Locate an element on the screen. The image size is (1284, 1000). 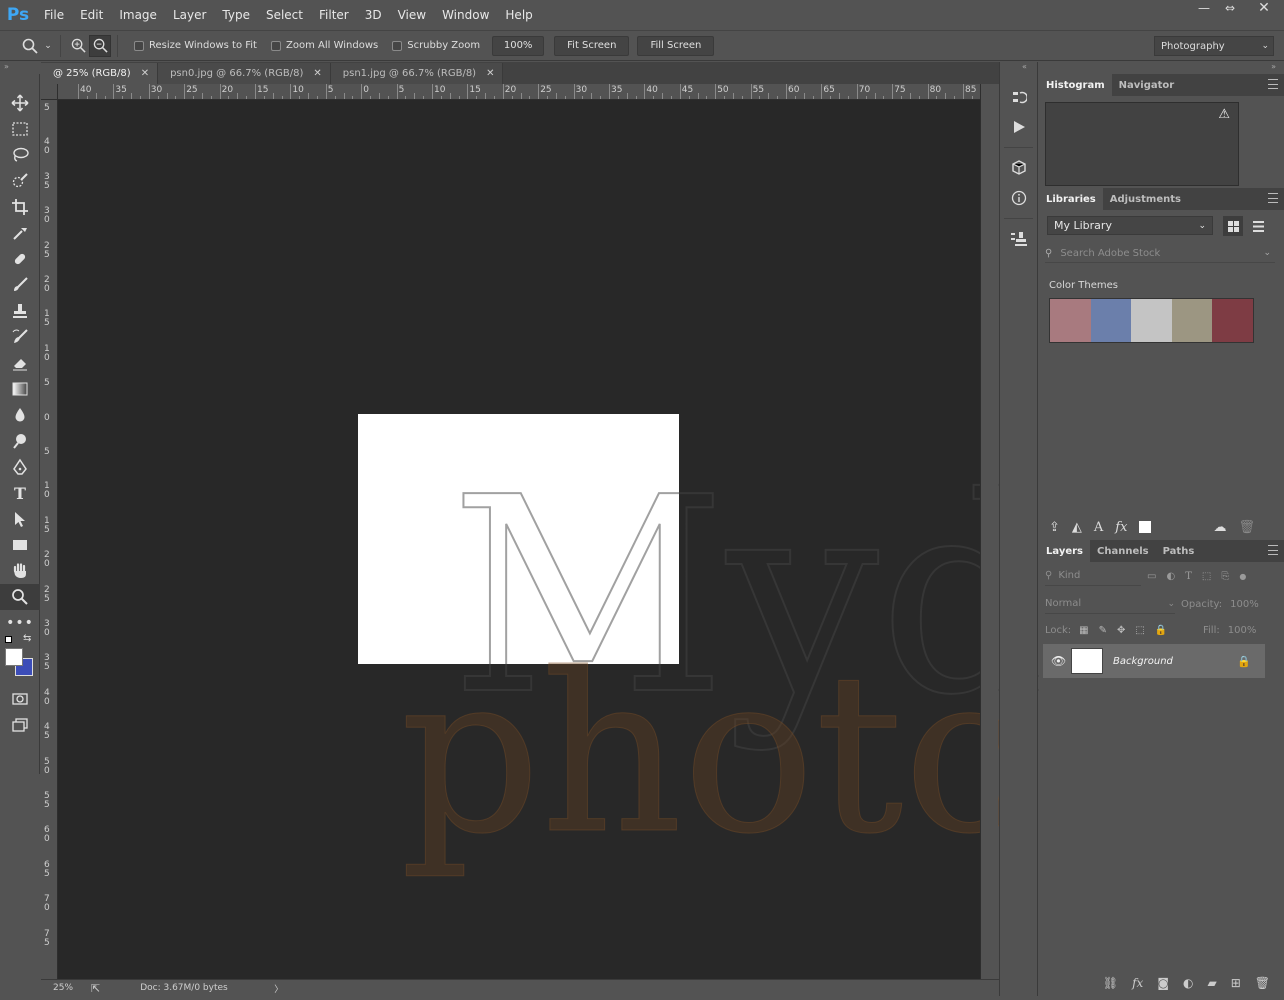
search-stock-field: ⚲ Search Adobe Stock ⌄ is located at coordinates (1160, 253).